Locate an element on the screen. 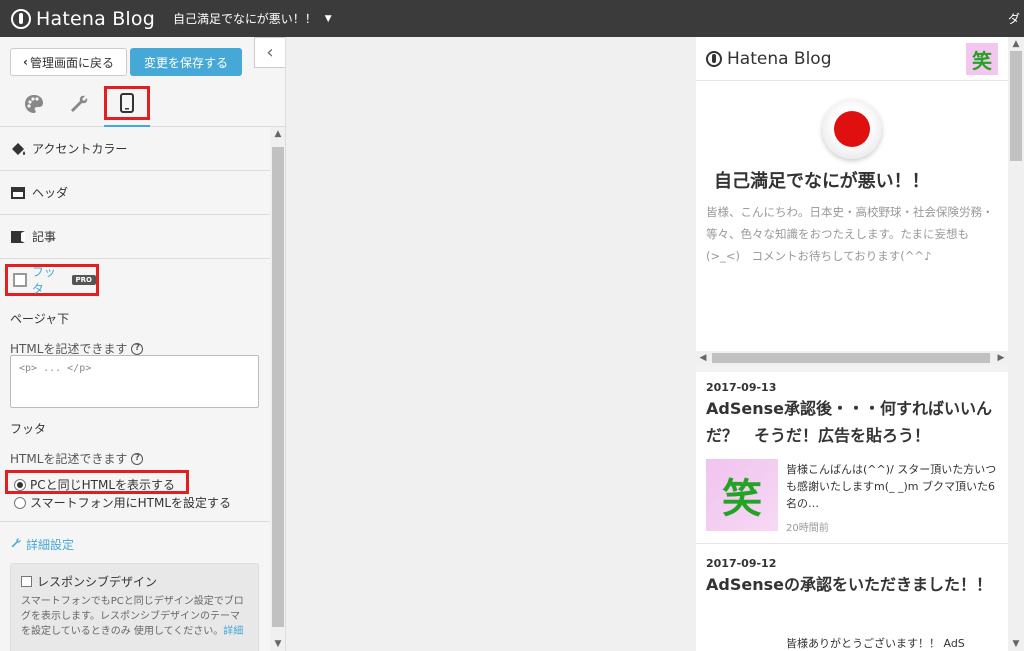 The width and height of the screenshot is (1024, 651). tab-design is located at coordinates (34, 104).